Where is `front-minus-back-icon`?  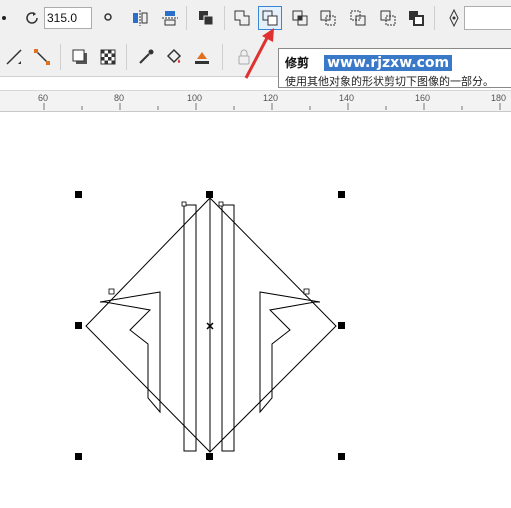
front-minus-back-icon is located at coordinates (358, 18).